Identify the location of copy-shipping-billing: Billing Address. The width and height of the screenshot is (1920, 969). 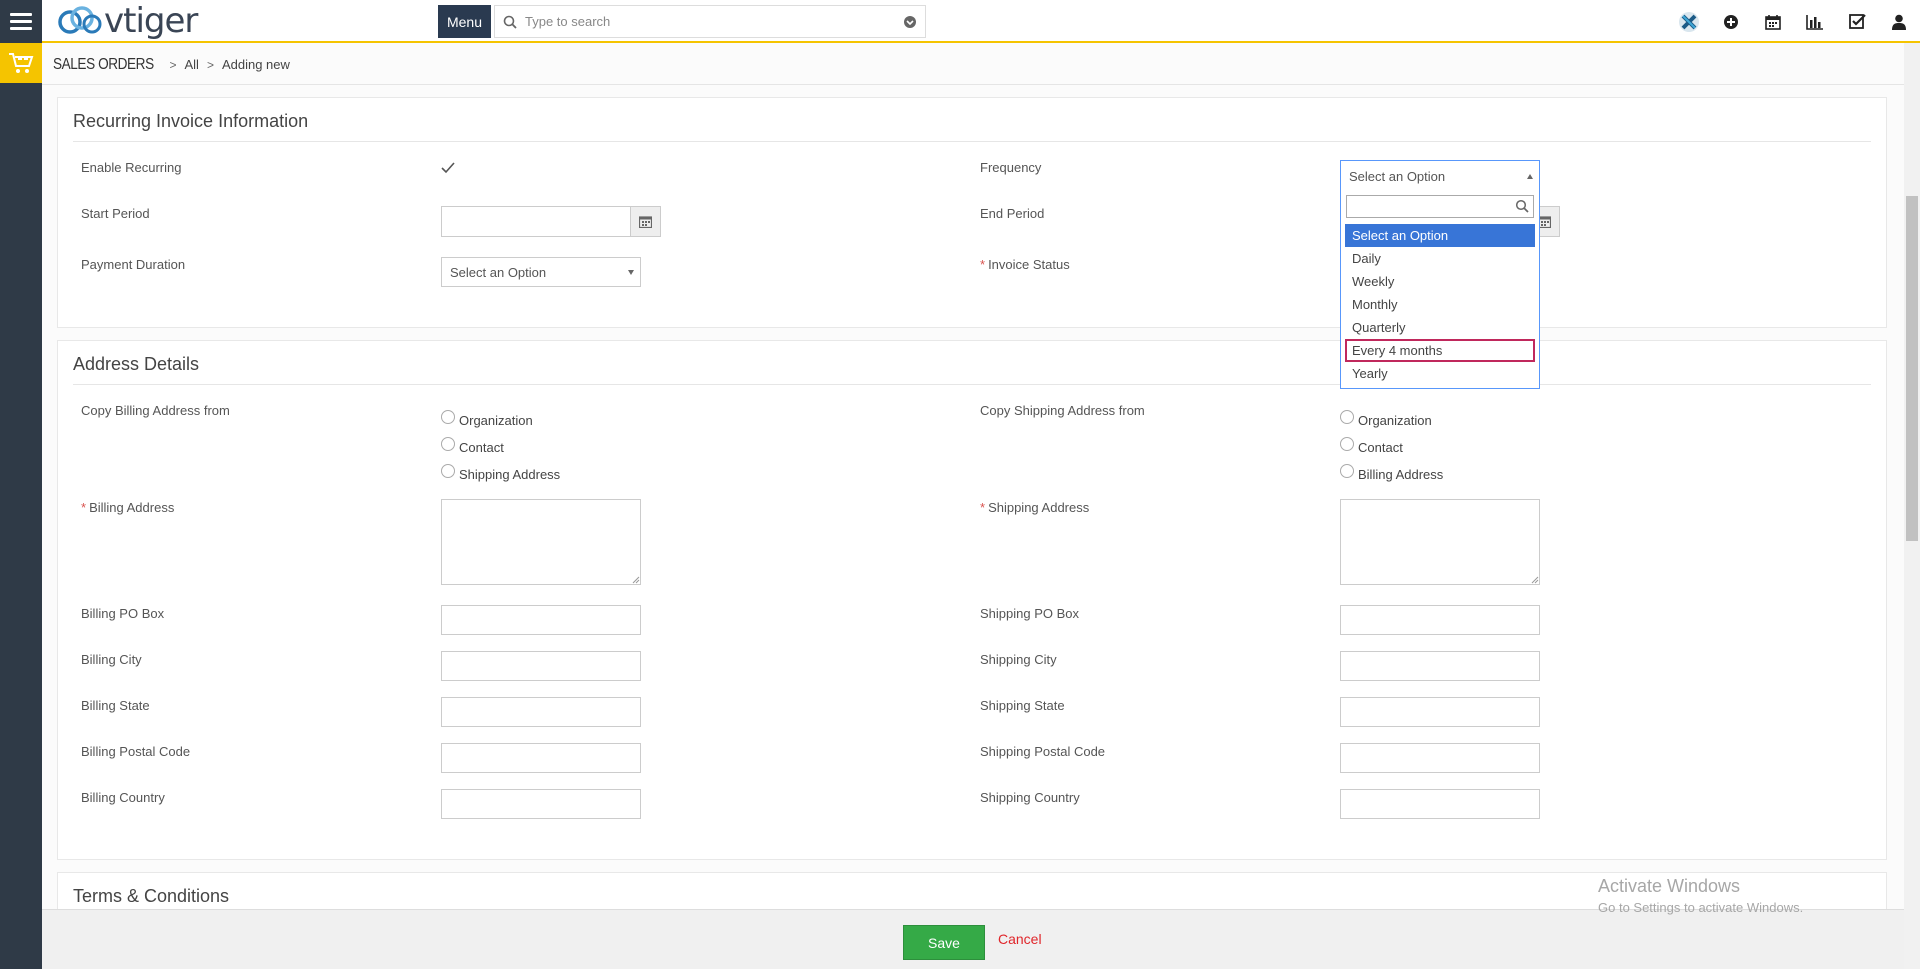
(1392, 472).